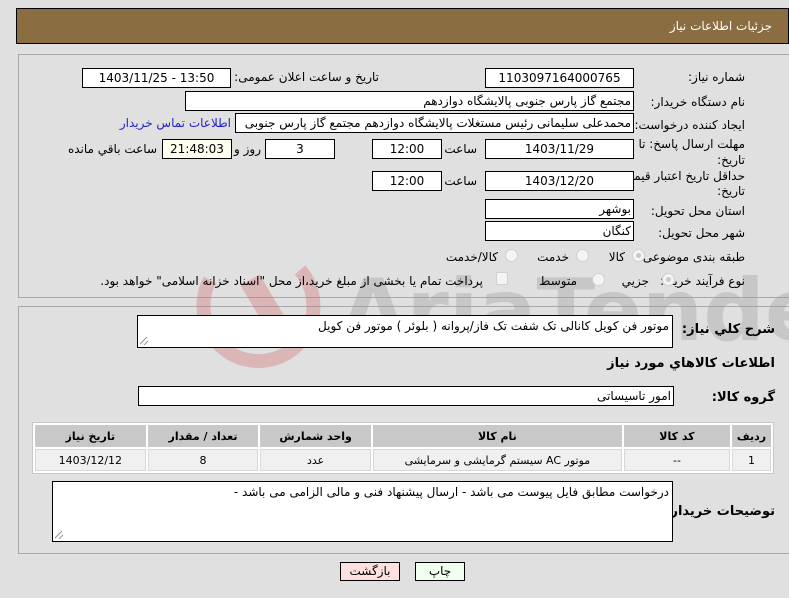 The image size is (789, 598). I want to click on col-header-row-number: ردیف, so click(751, 436).